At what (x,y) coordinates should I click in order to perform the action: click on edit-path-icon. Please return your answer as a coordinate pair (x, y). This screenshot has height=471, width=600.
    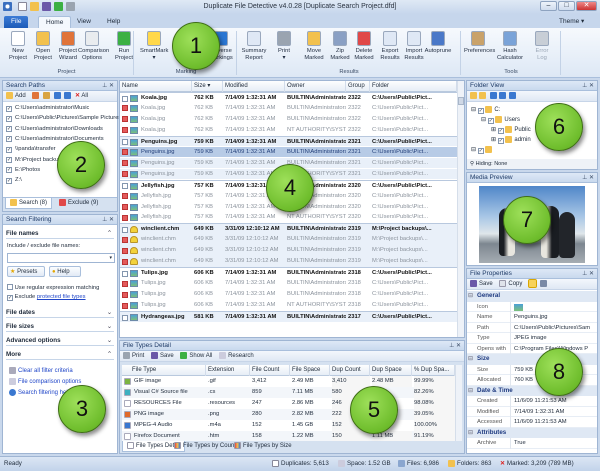
    Looking at the image, I should click on (36, 95).